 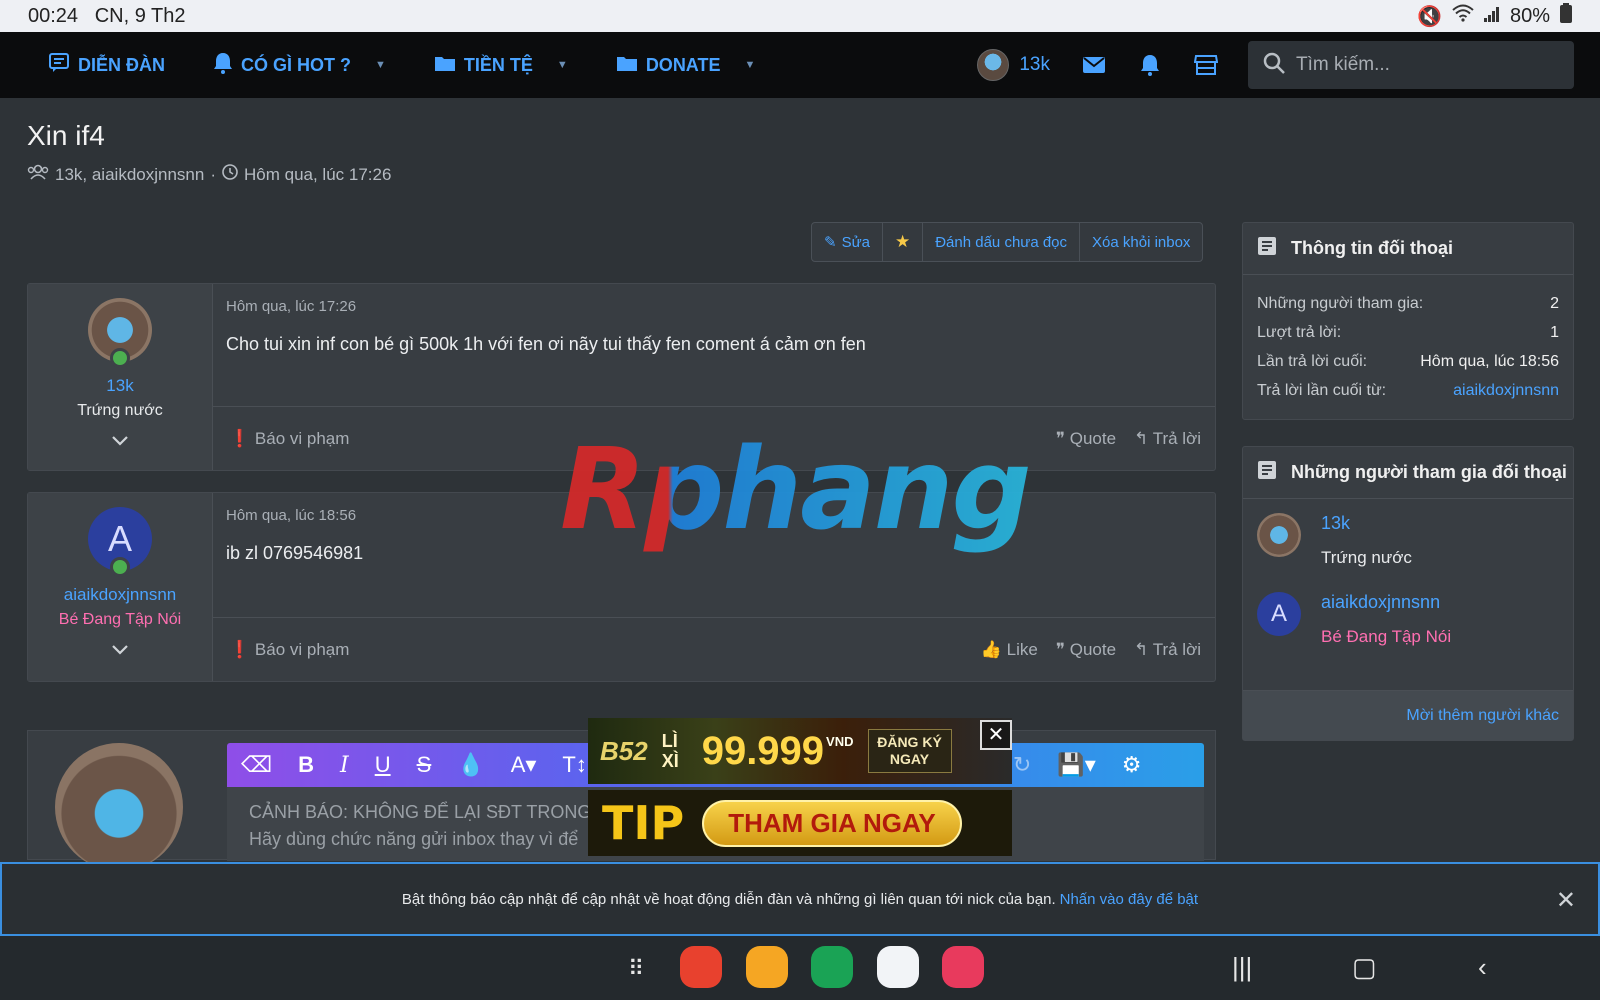 What do you see at coordinates (1364, 967) in the screenshot?
I see `home-icon: ▢` at bounding box center [1364, 967].